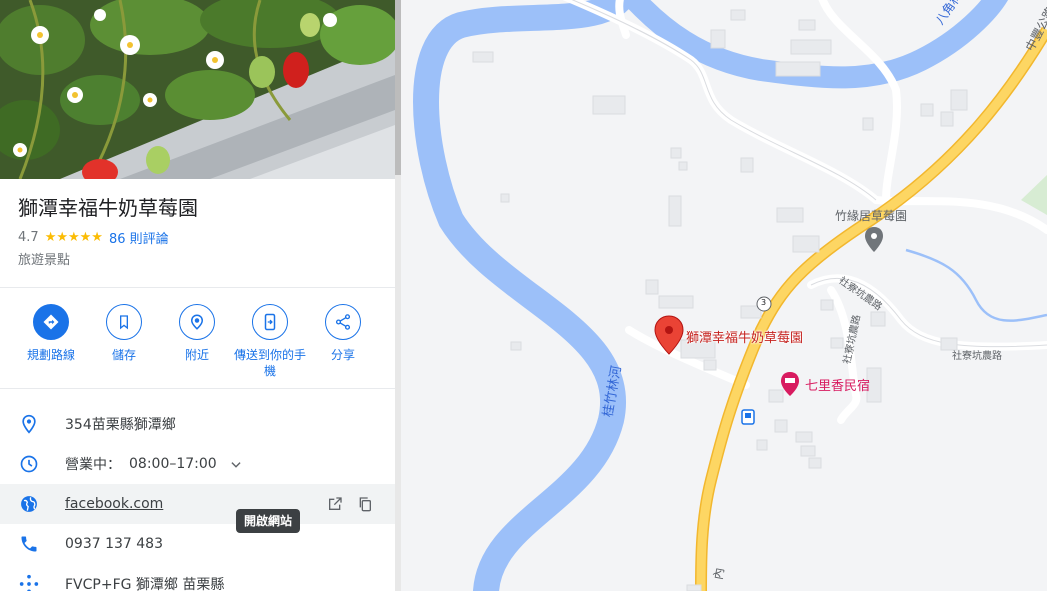  Describe the element at coordinates (108, 208) in the screenshot. I see `place-title: 獅潭幸福牛奶草莓園` at that location.